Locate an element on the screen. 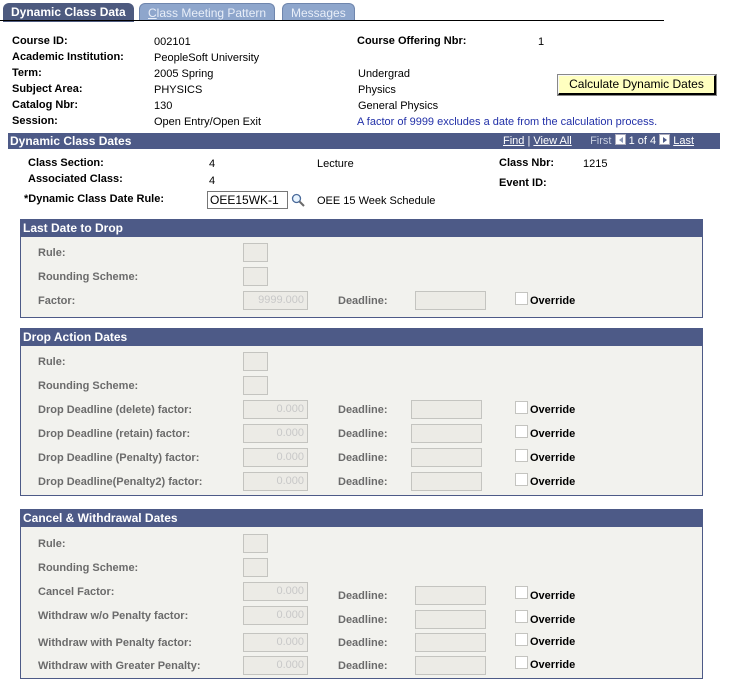  date-rule-desc: OEE 15 Week Schedule is located at coordinates (376, 201).